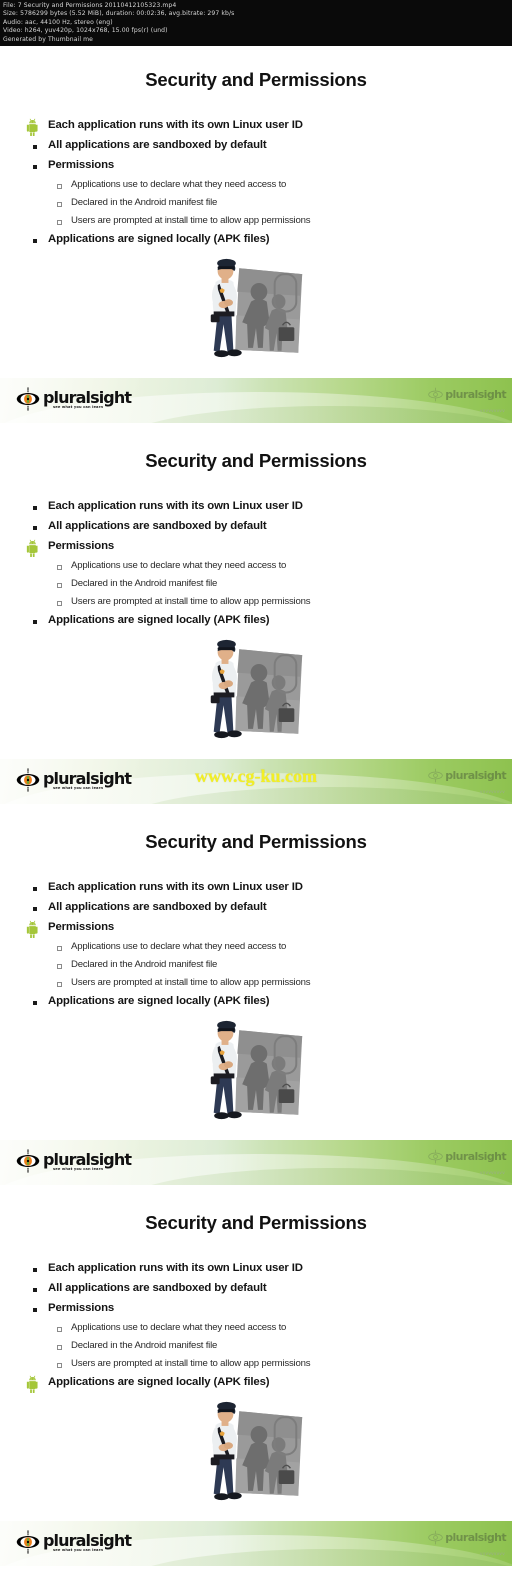  What do you see at coordinates (81, 546) in the screenshot?
I see `bullet-text: Permissions` at bounding box center [81, 546].